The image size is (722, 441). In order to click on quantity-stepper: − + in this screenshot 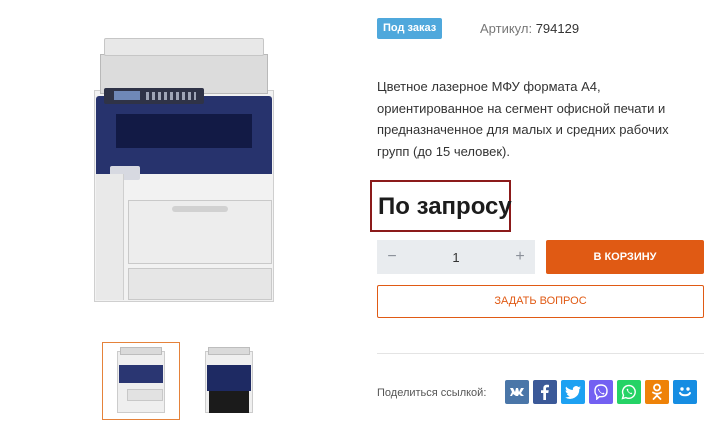, I will do `click(456, 257)`.